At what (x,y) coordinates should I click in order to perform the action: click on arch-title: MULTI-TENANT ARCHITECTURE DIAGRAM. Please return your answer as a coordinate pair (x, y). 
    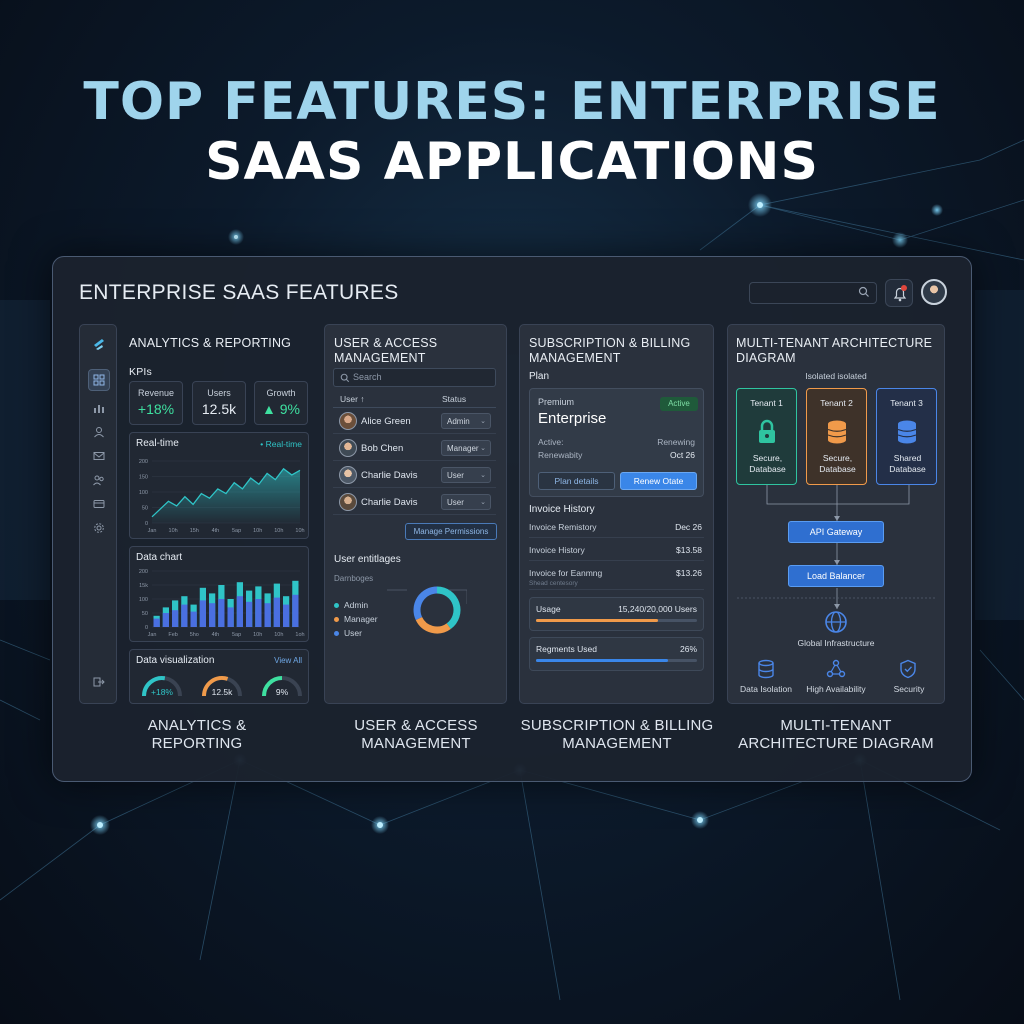
    Looking at the image, I should click on (834, 351).